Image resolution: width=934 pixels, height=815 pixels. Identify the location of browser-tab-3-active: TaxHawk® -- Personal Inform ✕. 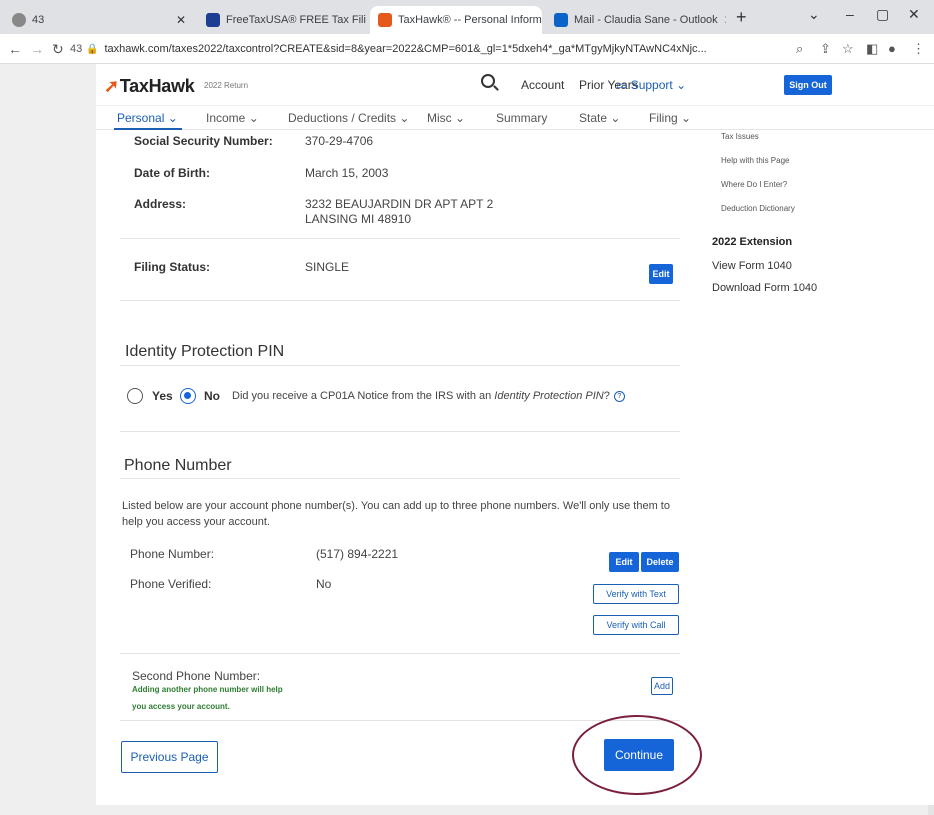
(456, 20).